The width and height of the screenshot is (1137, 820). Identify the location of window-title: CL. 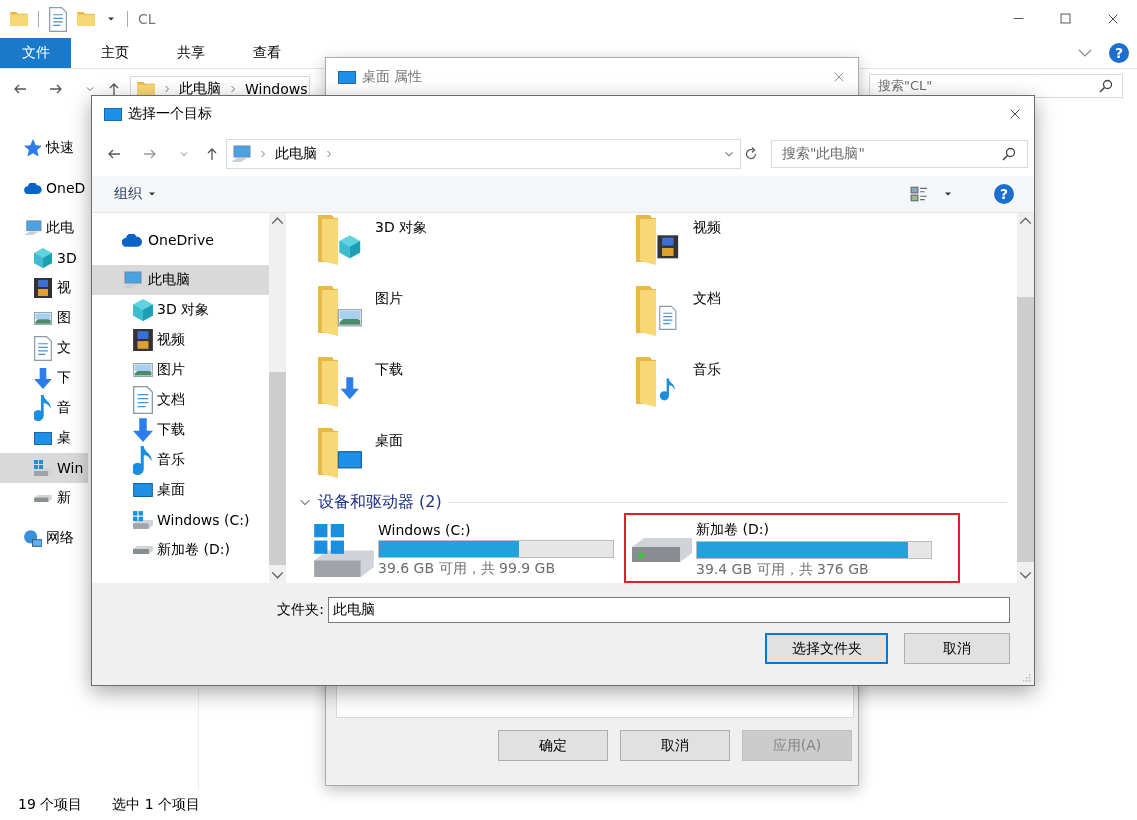
(147, 19).